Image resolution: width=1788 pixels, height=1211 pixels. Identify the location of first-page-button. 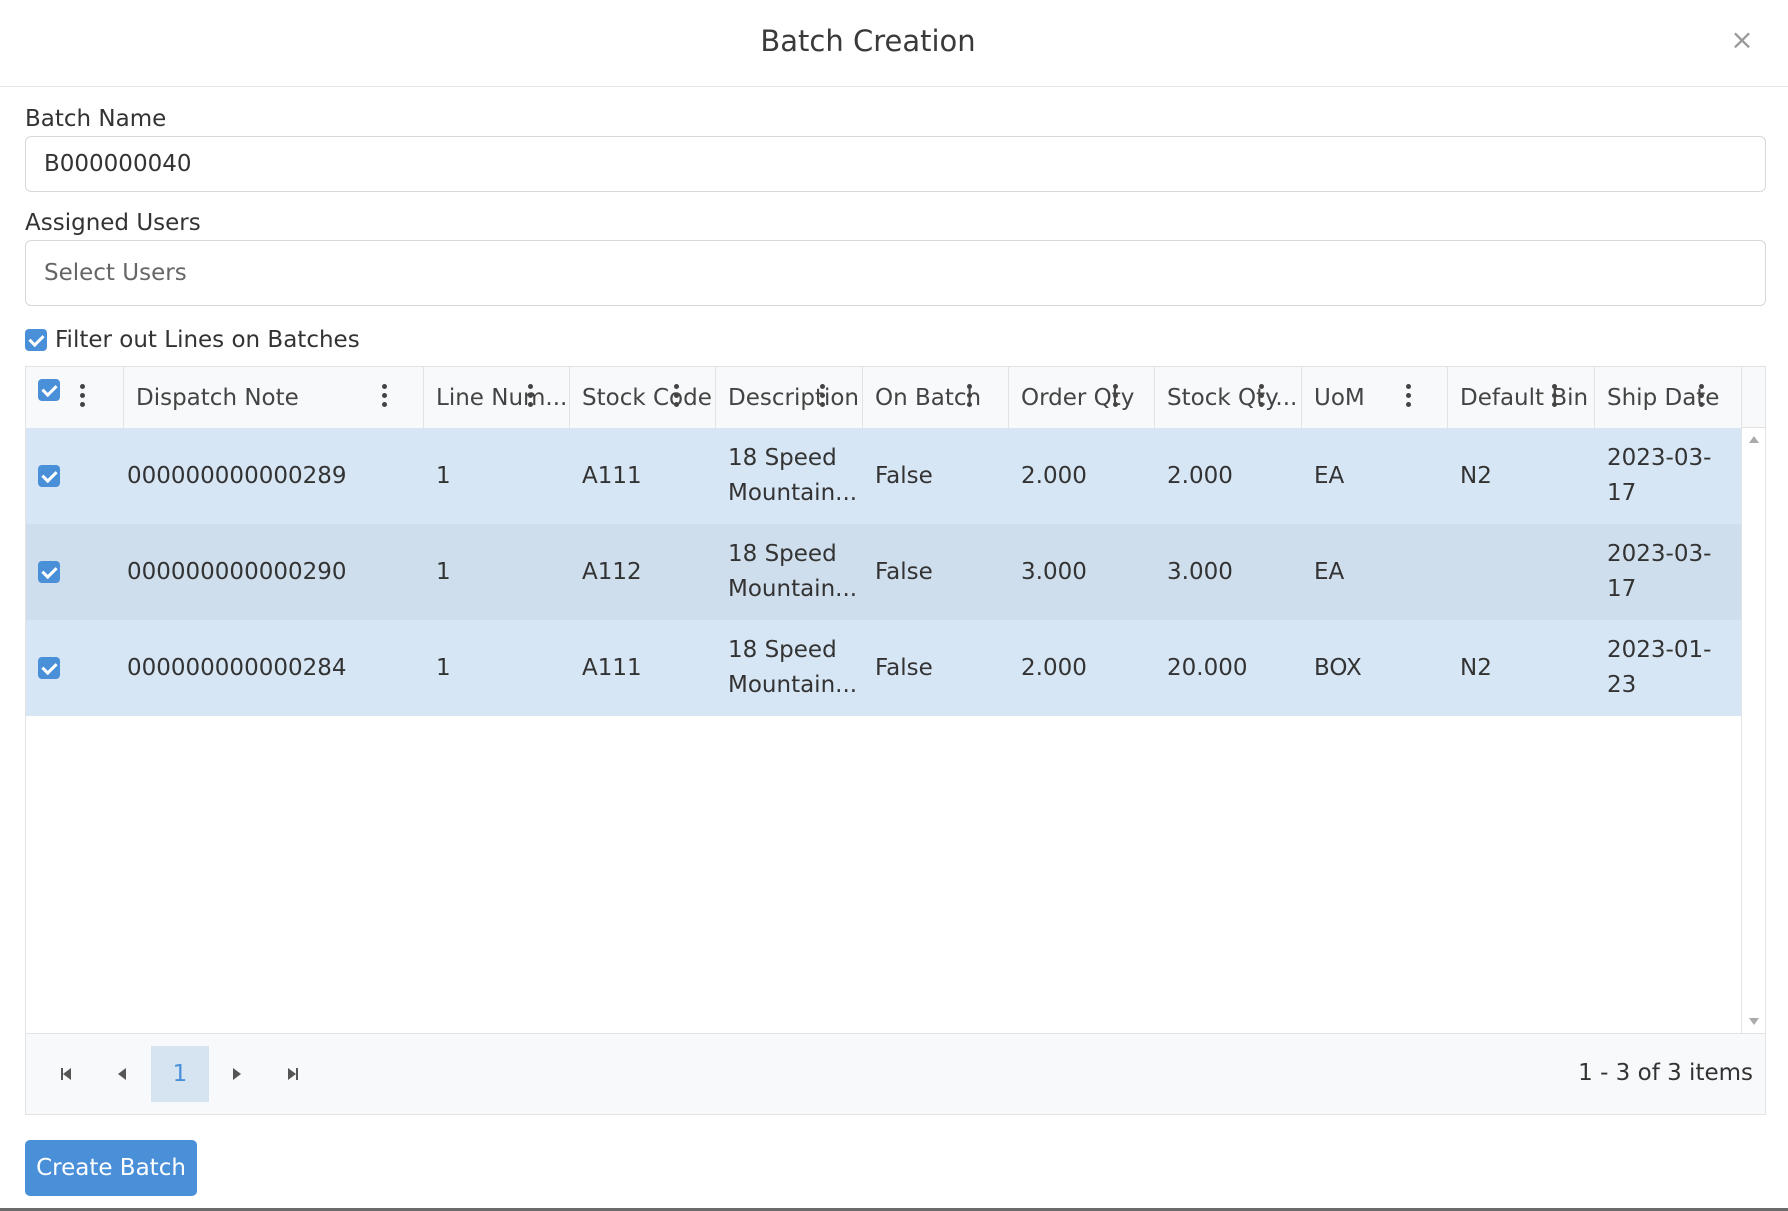
(66, 1074).